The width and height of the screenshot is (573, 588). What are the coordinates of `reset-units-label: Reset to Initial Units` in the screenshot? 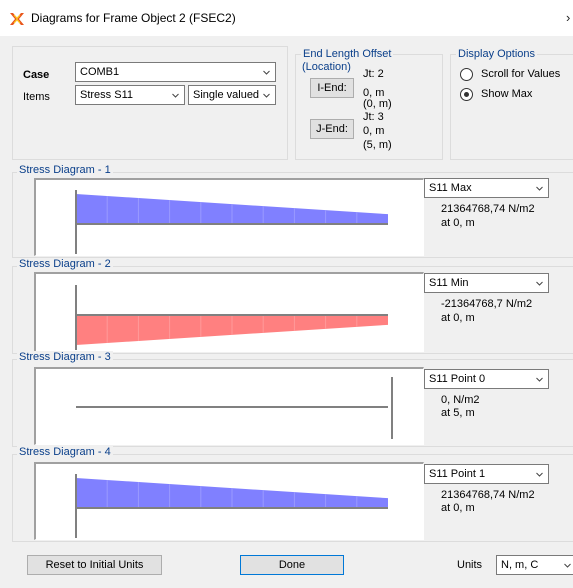 It's located at (94, 565).